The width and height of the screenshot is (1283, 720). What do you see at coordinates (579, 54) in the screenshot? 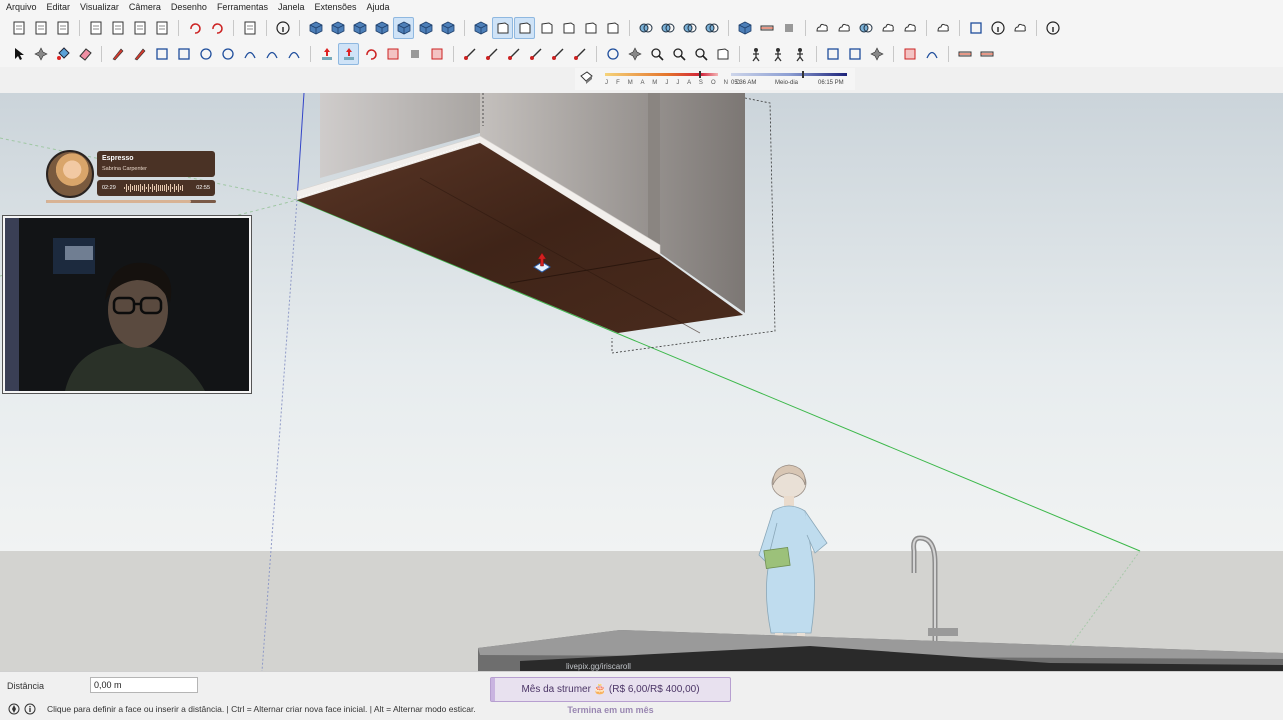
I see `tb2-3d-text-button` at bounding box center [579, 54].